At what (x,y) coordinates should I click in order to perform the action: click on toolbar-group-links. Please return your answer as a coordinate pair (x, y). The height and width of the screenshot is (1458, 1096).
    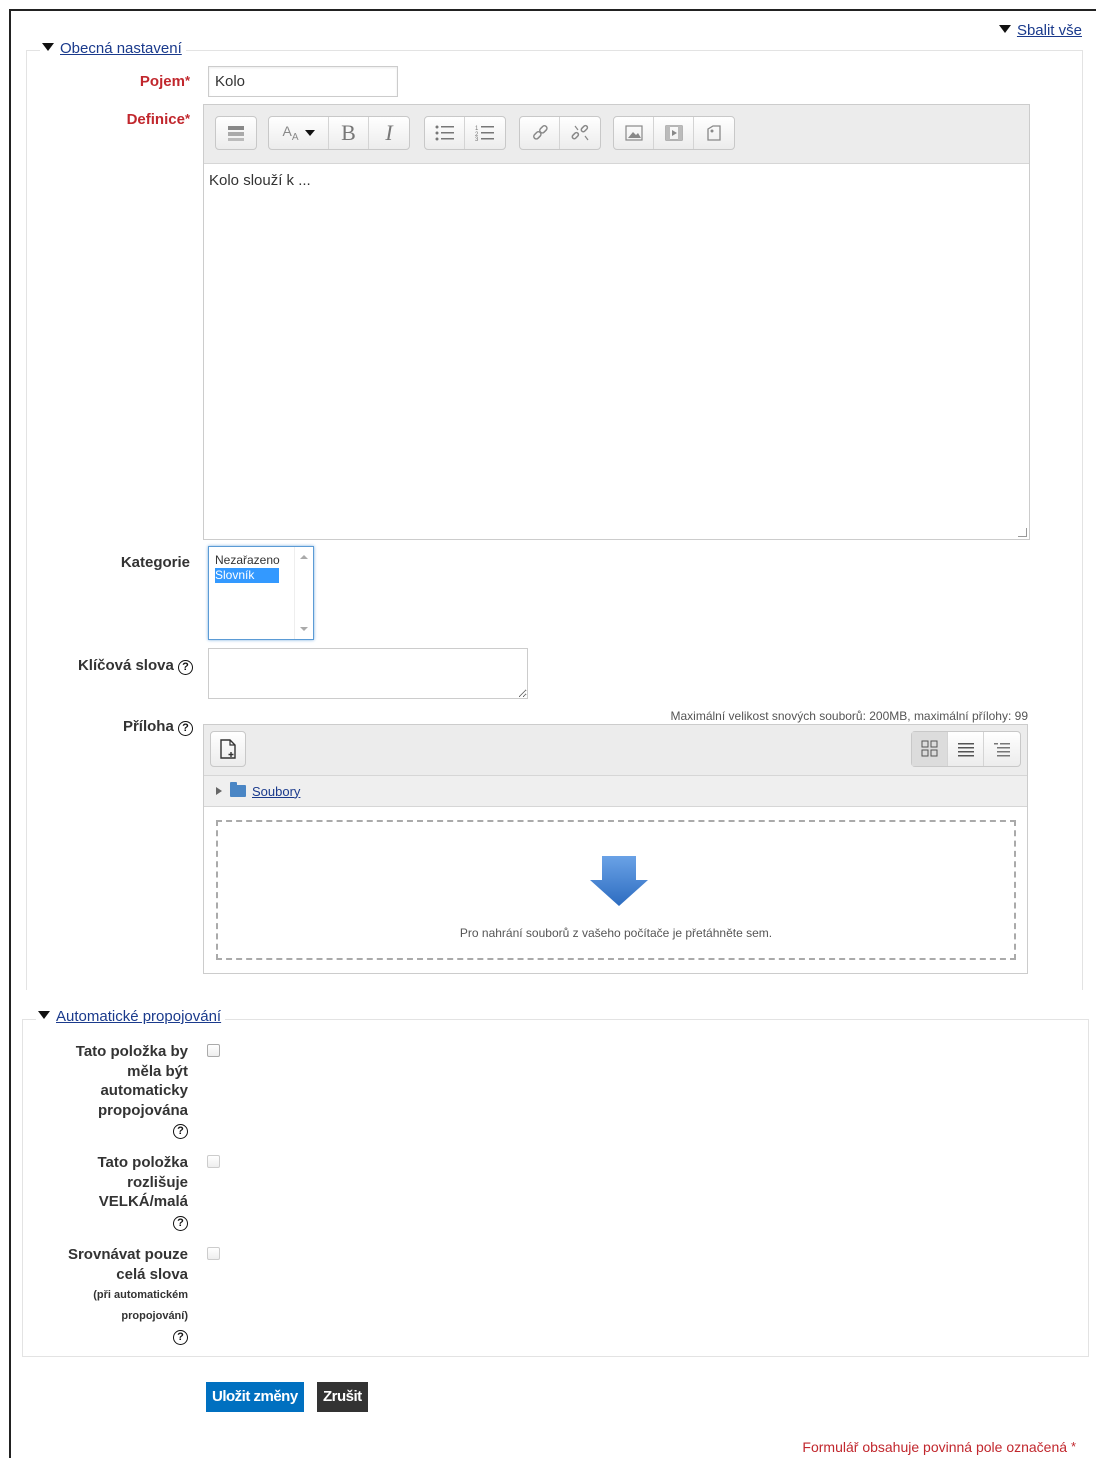
    Looking at the image, I should click on (560, 133).